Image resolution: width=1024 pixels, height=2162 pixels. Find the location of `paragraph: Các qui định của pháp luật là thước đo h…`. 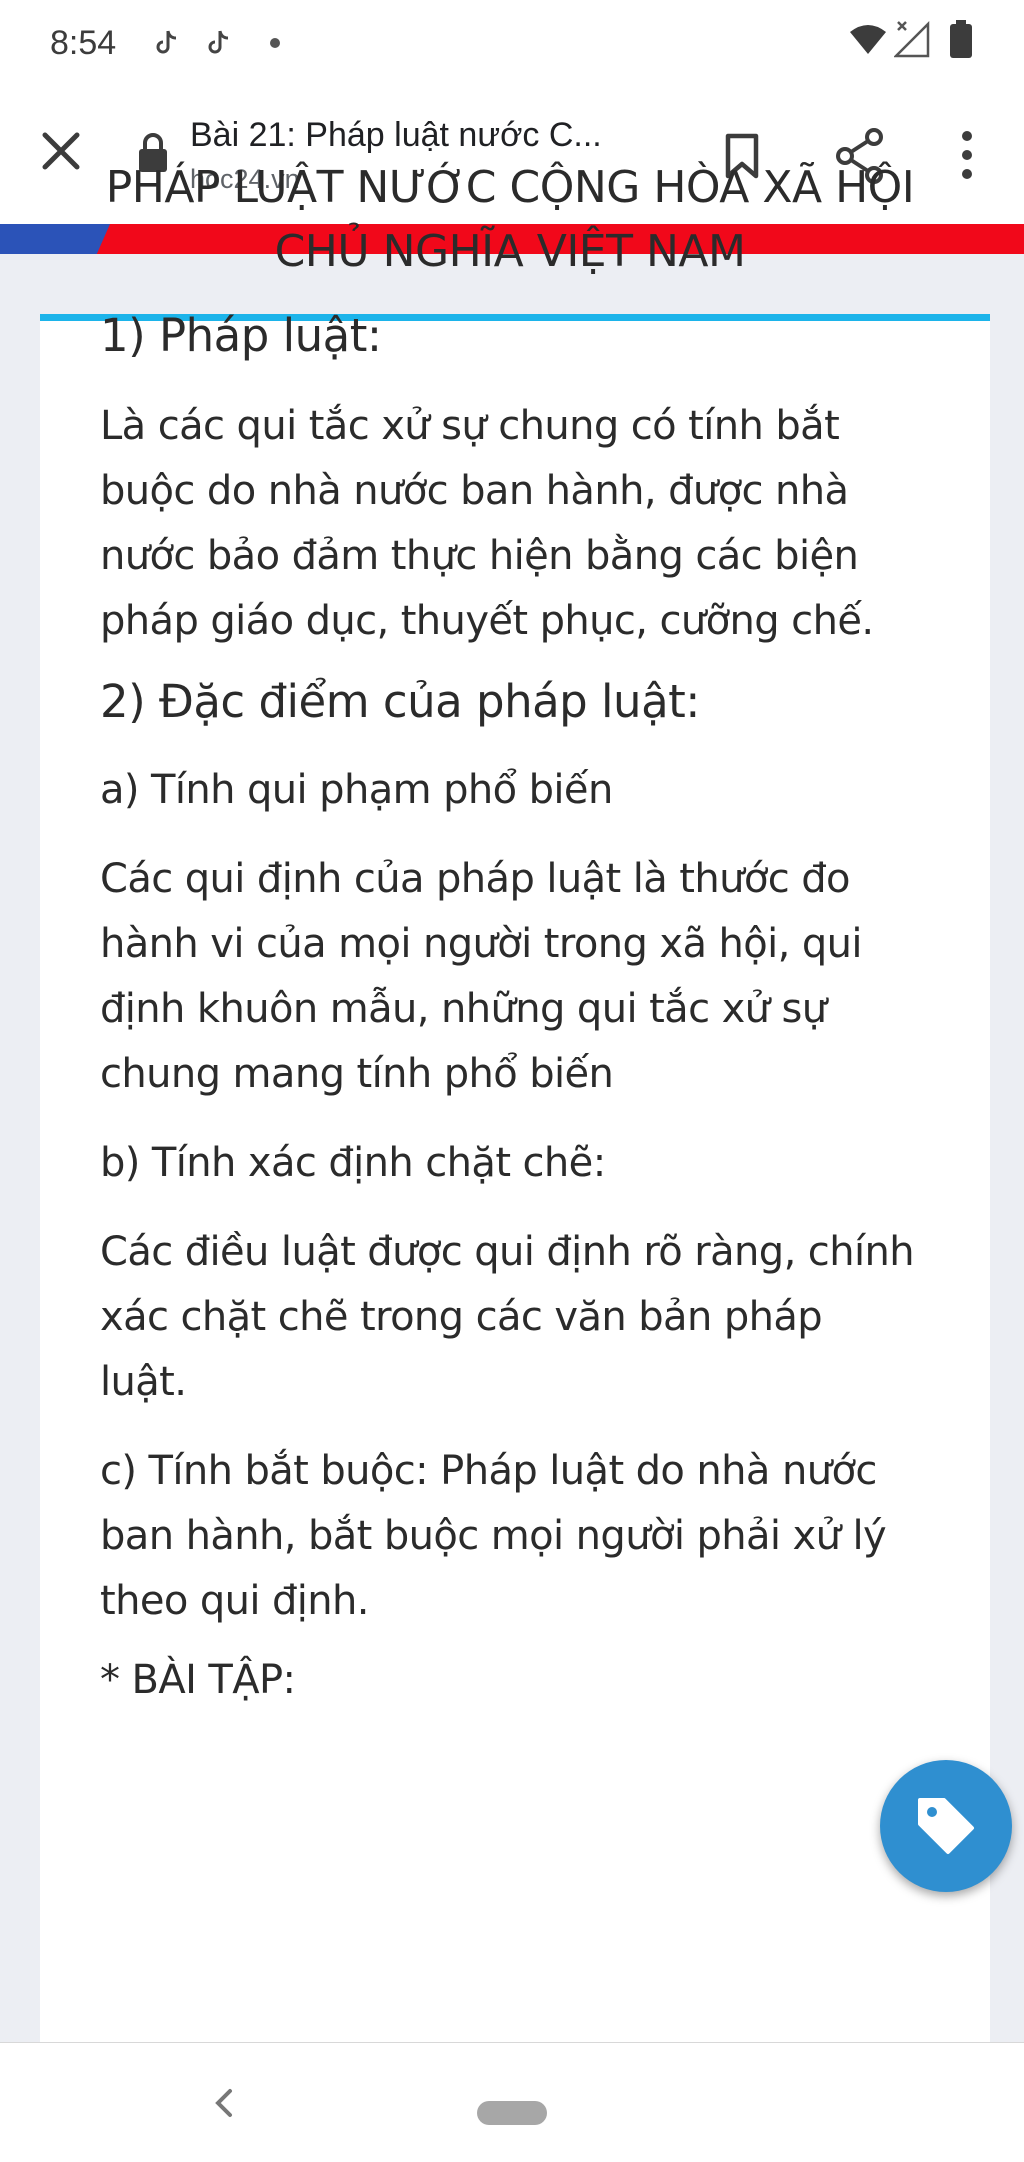

paragraph: Các qui định của pháp luật là thước đo h… is located at coordinates (481, 976).